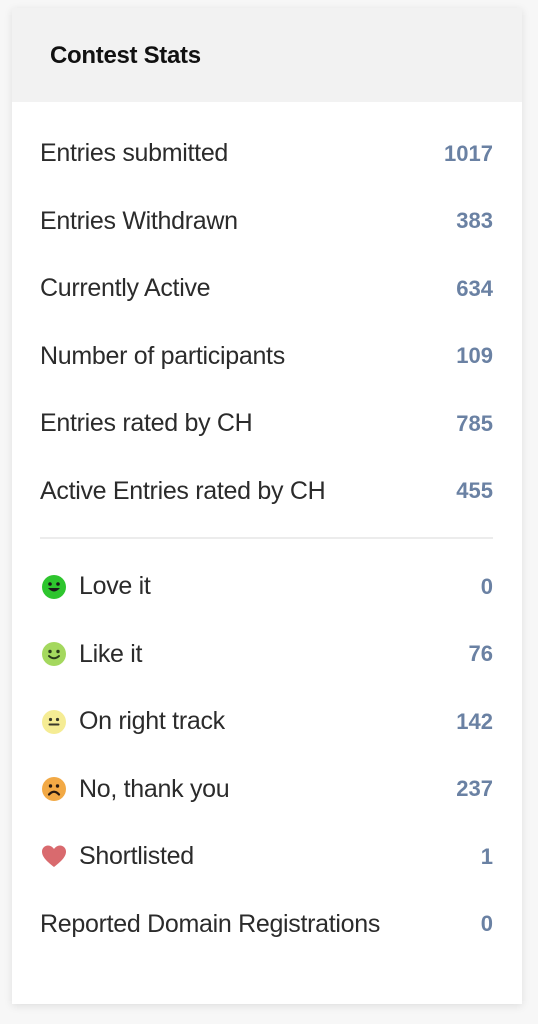 This screenshot has width=538, height=1024. I want to click on rating-row-love-it: Love it 0, so click(266, 587).